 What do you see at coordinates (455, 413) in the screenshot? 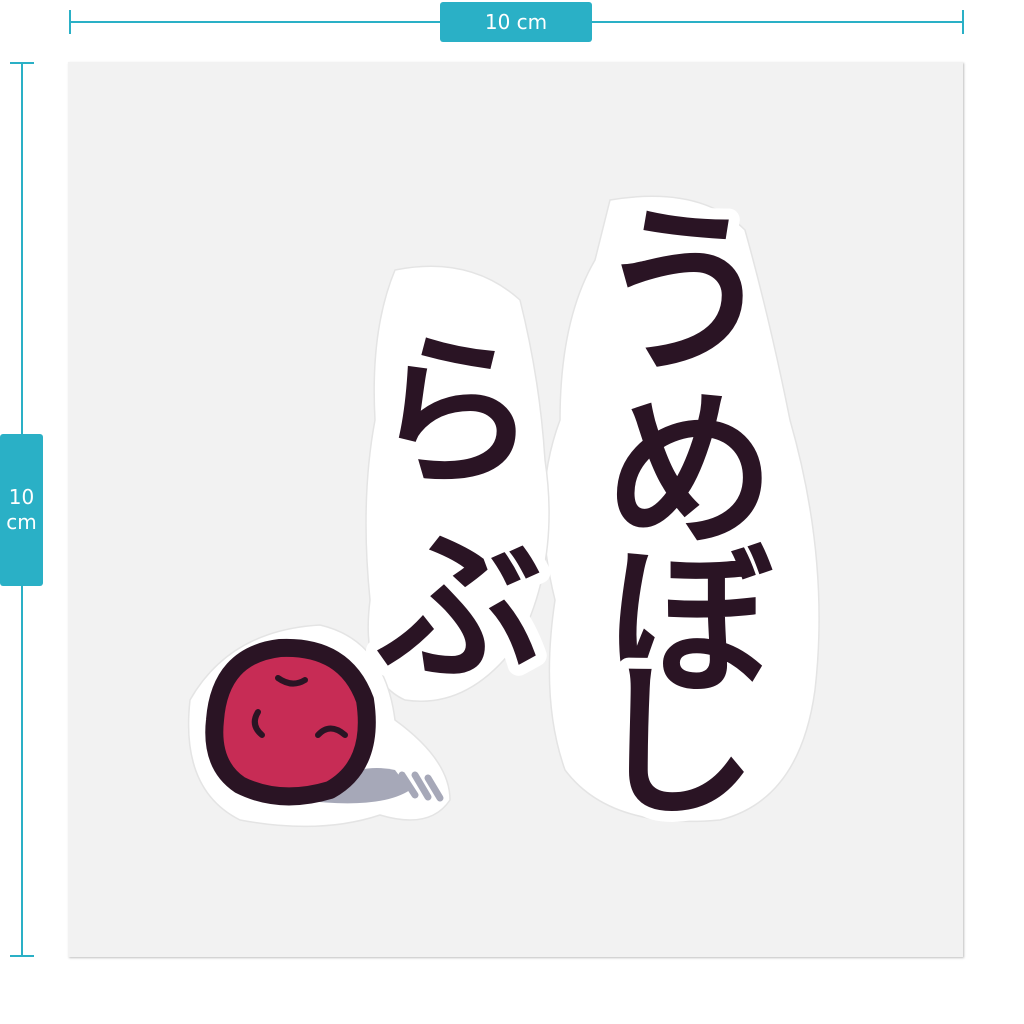
I see `kana-ra: ら` at bounding box center [455, 413].